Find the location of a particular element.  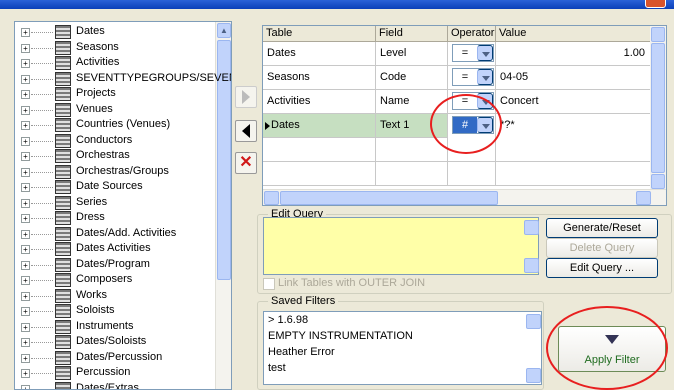

tree-item: + Soloists is located at coordinates (115, 311).